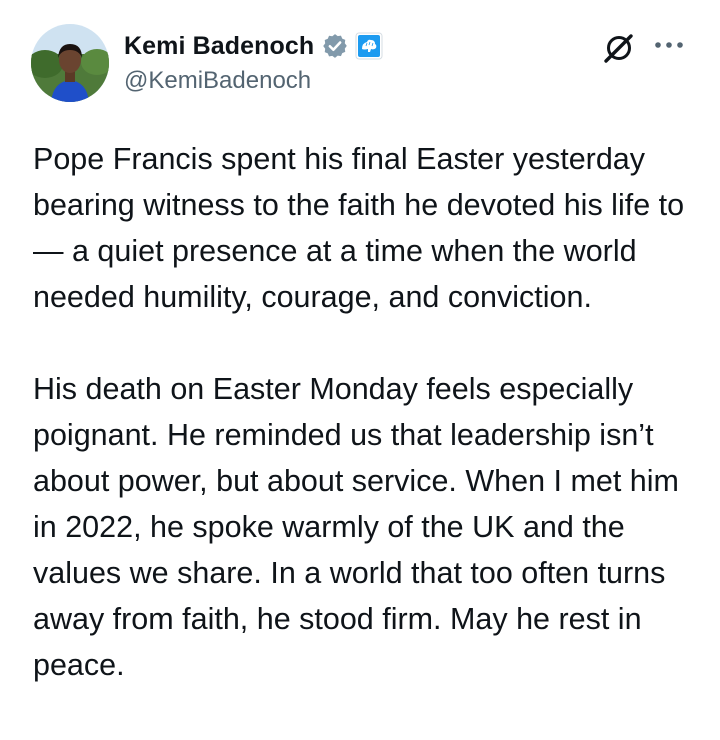 Image resolution: width=720 pixels, height=740 pixels. What do you see at coordinates (369, 46) in the screenshot?
I see `conservative-party-badge-icon` at bounding box center [369, 46].